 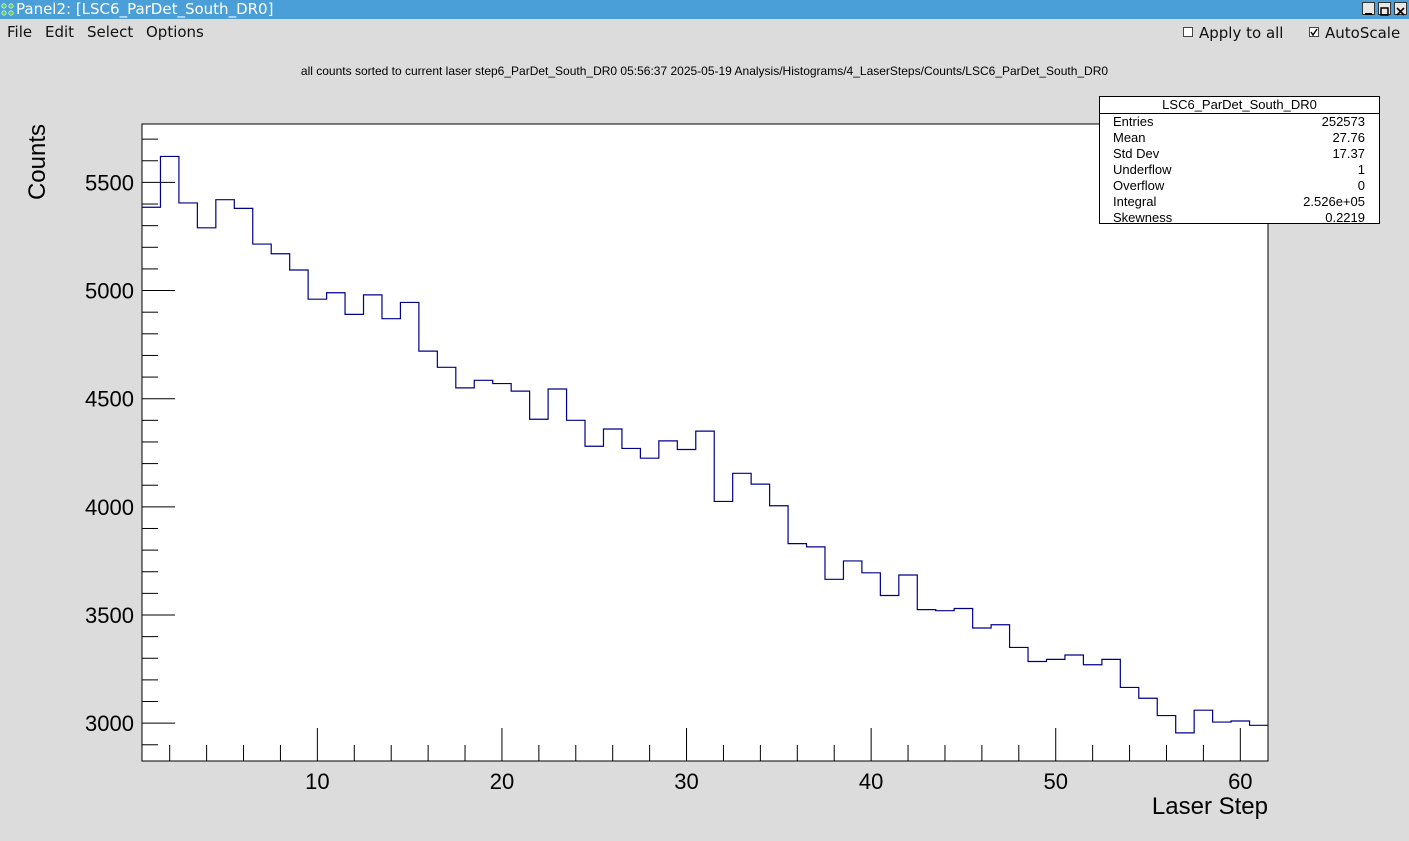 I want to click on x-tick-label: 40, so click(x=871, y=781).